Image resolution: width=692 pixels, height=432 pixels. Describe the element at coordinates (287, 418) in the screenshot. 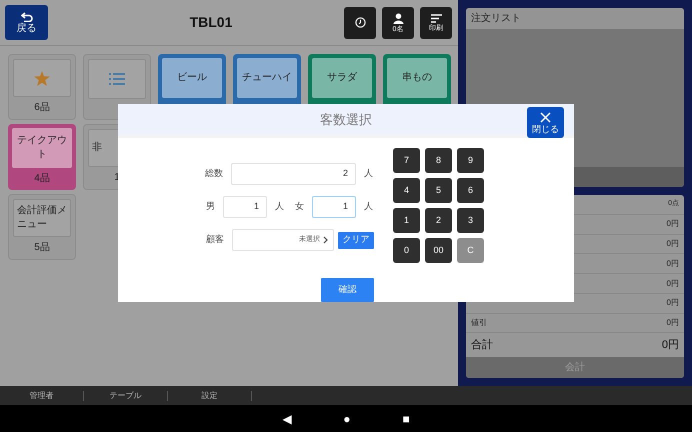

I see `nav-button: ◀` at that location.